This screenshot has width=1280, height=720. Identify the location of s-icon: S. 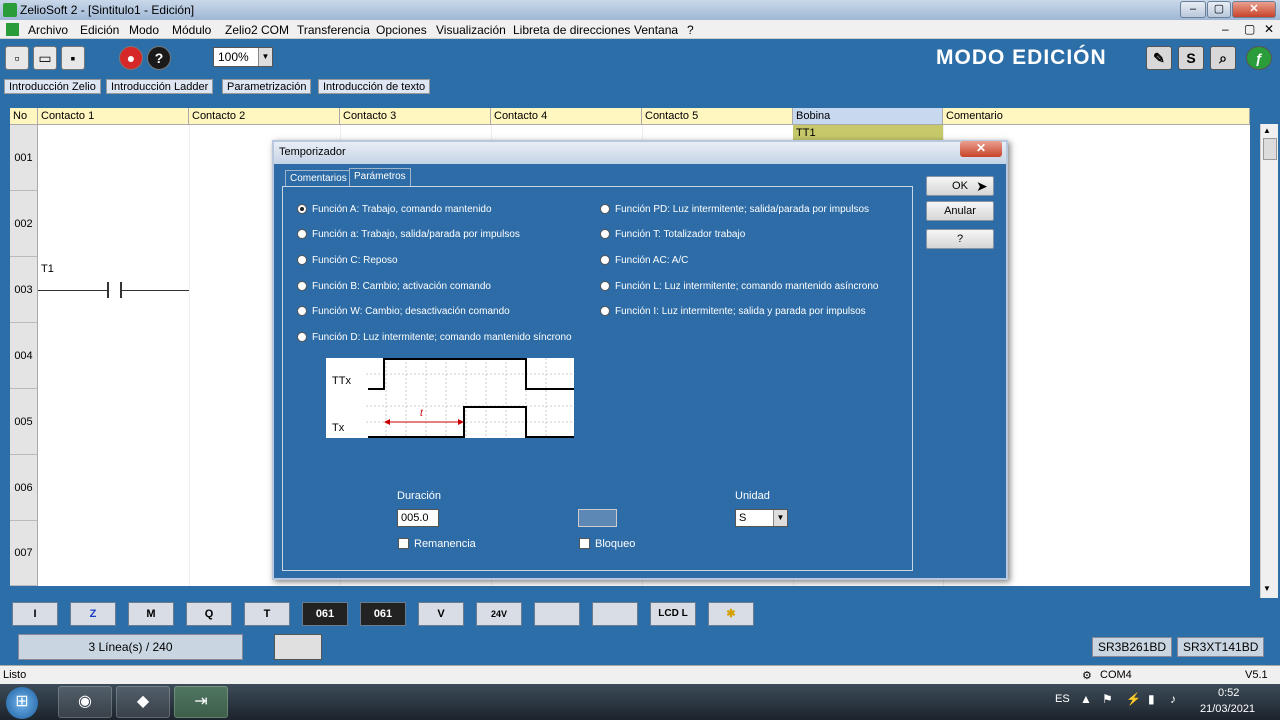
(1191, 58).